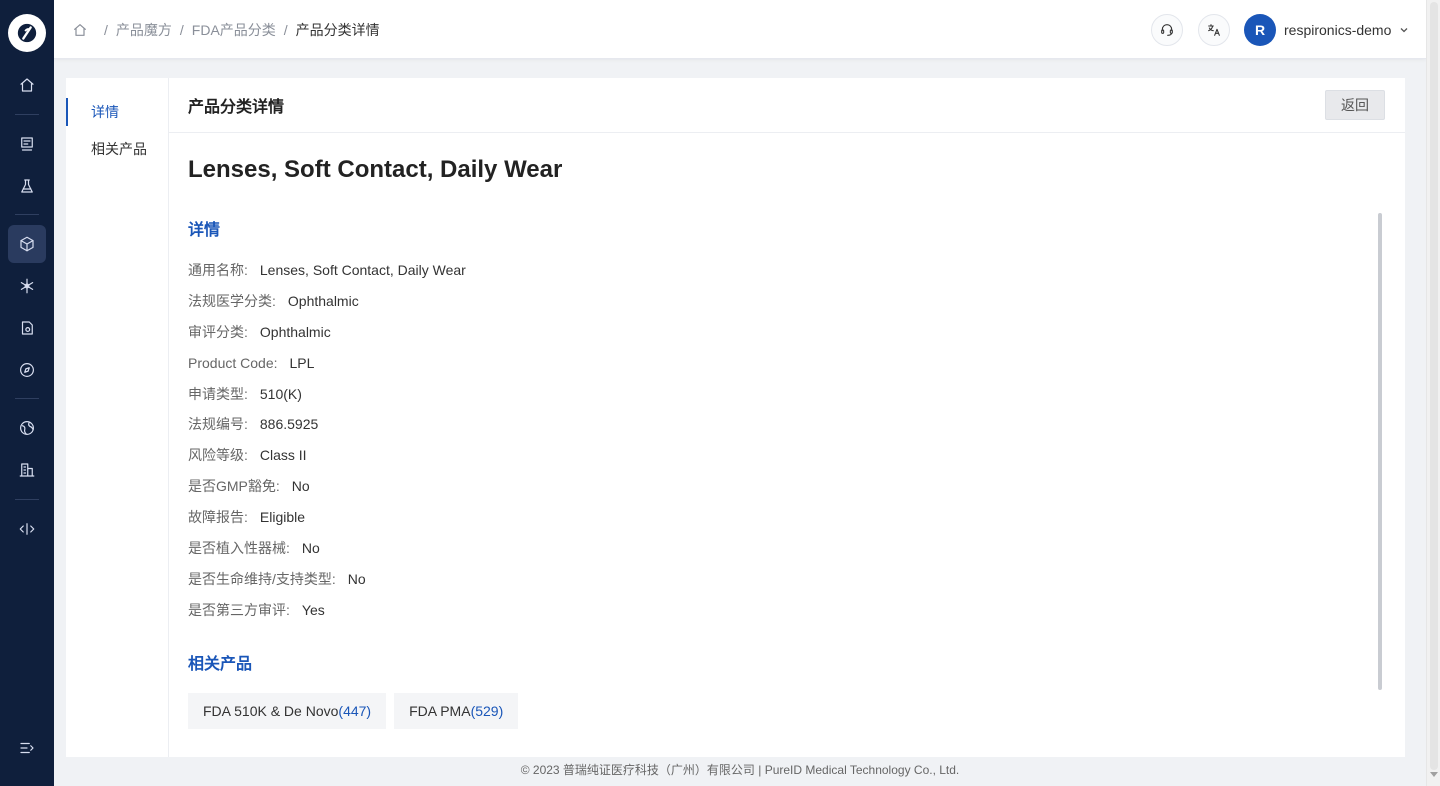 This screenshot has height=786, width=1440. Describe the element at coordinates (487, 711) in the screenshot. I see `related-product-count: (529)` at that location.